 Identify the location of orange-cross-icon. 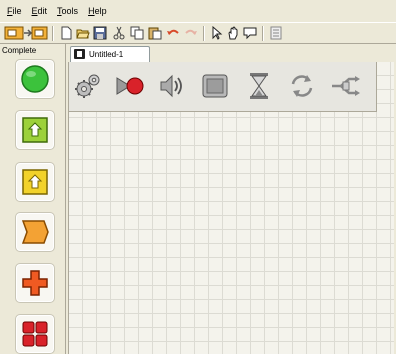
(35, 283).